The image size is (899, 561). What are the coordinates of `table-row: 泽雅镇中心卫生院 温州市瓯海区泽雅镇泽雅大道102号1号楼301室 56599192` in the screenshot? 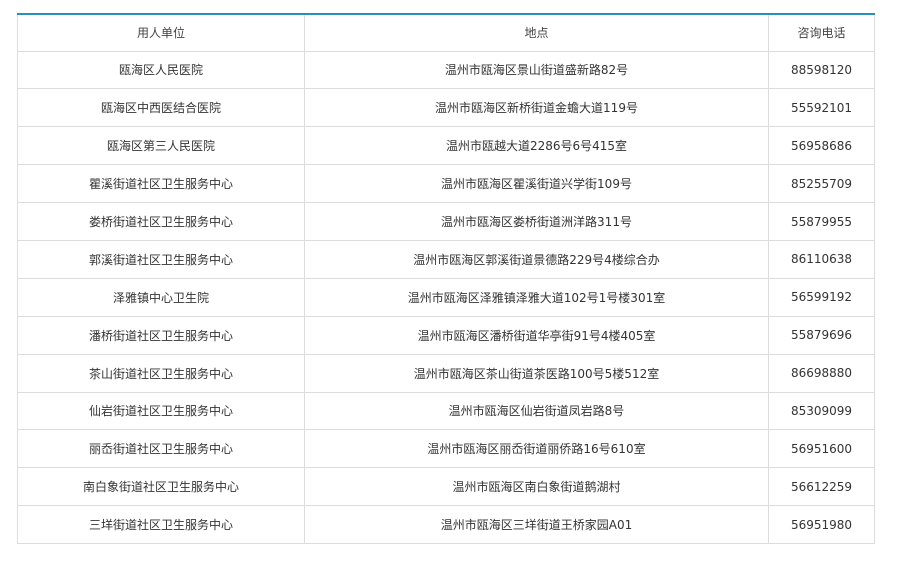 It's located at (446, 297).